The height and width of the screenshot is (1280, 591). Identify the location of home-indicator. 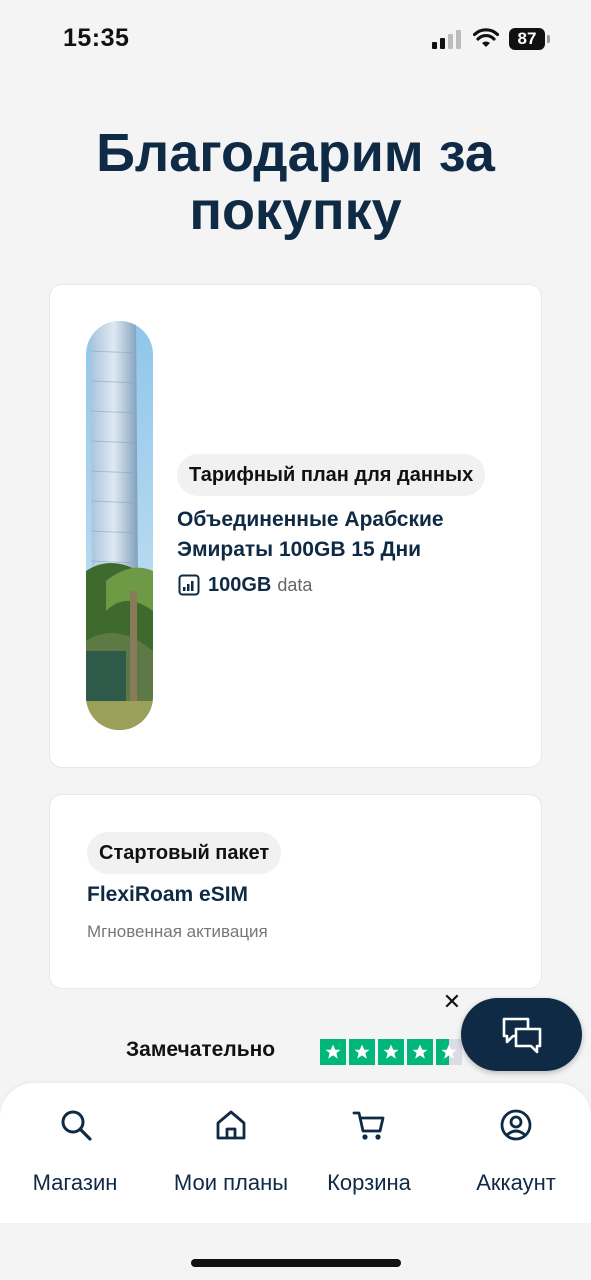
(296, 1263).